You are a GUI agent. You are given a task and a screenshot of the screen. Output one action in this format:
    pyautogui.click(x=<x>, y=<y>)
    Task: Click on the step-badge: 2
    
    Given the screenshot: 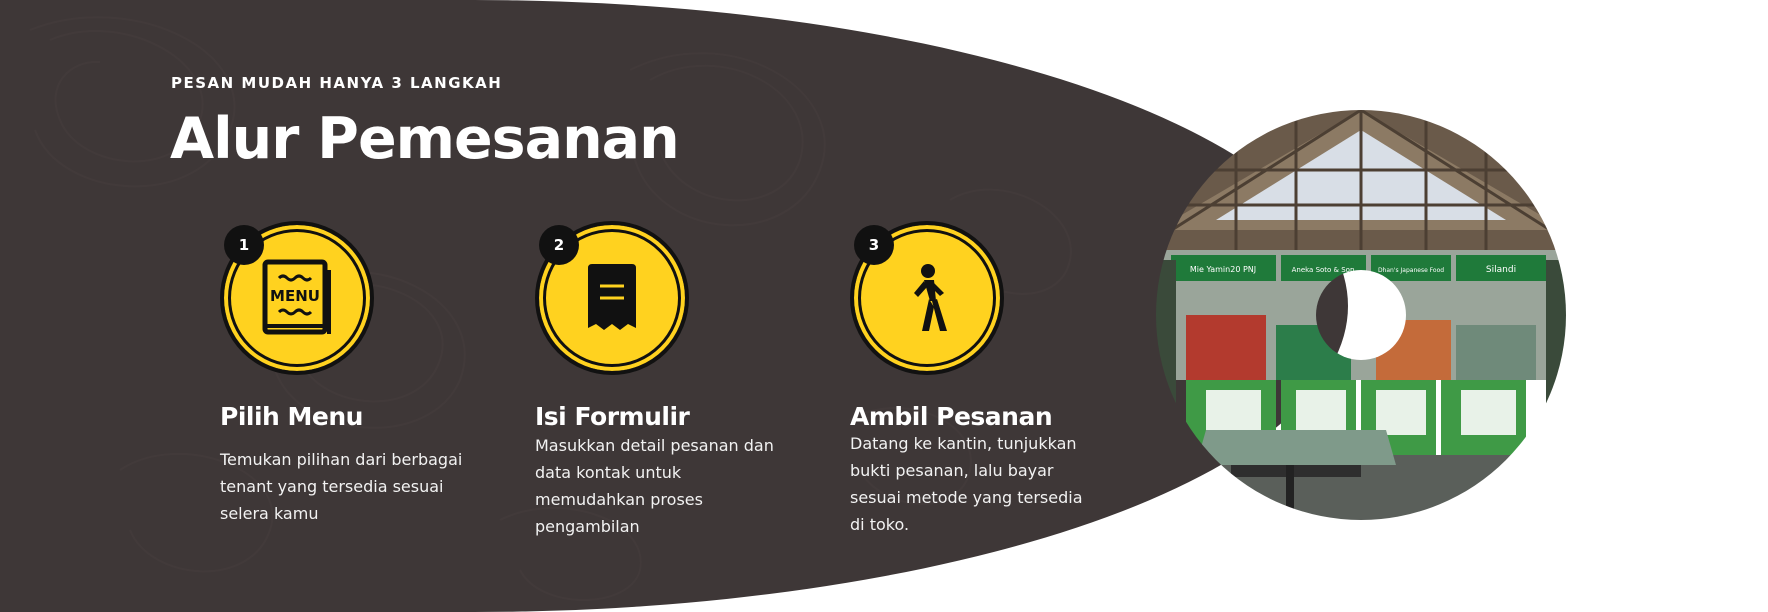 What is the action you would take?
    pyautogui.click(x=612, y=298)
    